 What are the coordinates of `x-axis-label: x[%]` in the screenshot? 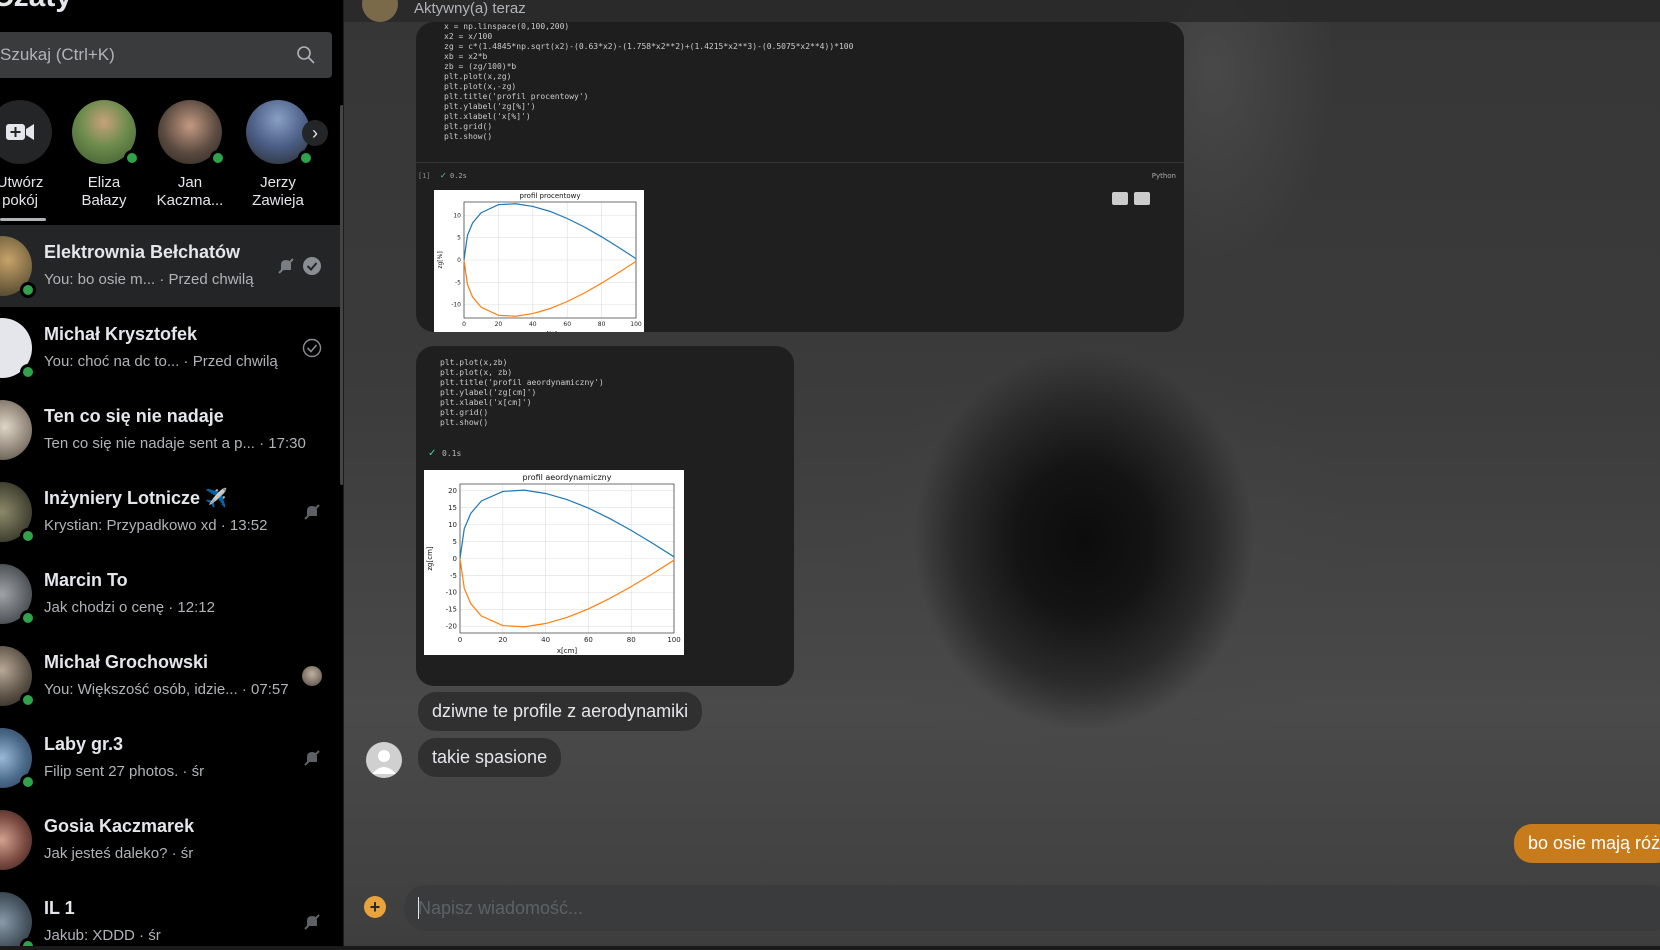 It's located at (550, 331).